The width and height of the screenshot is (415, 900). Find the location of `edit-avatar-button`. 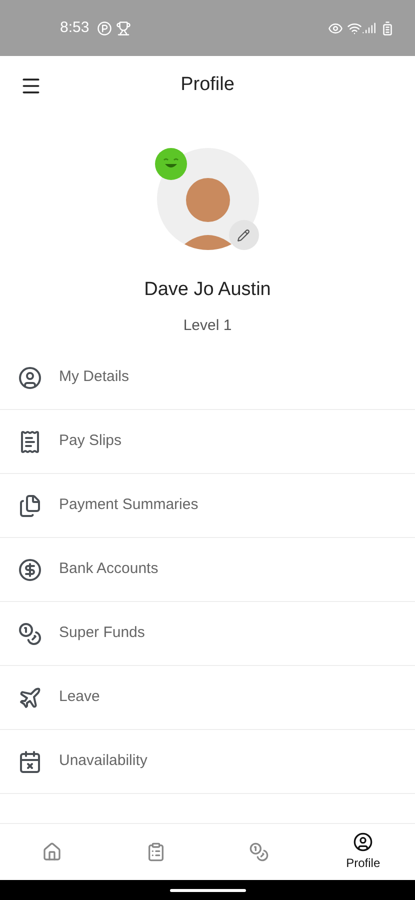

edit-avatar-button is located at coordinates (243, 235).